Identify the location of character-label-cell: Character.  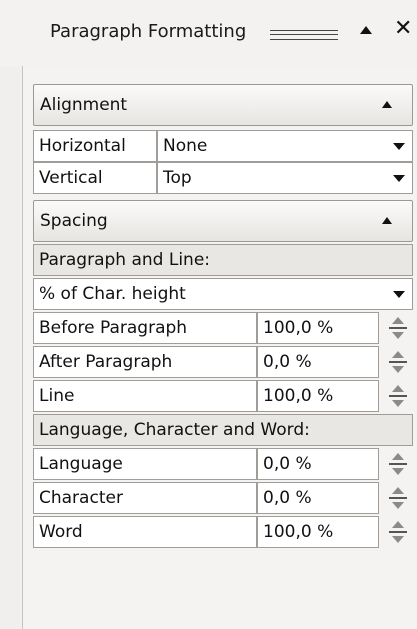
(145, 498).